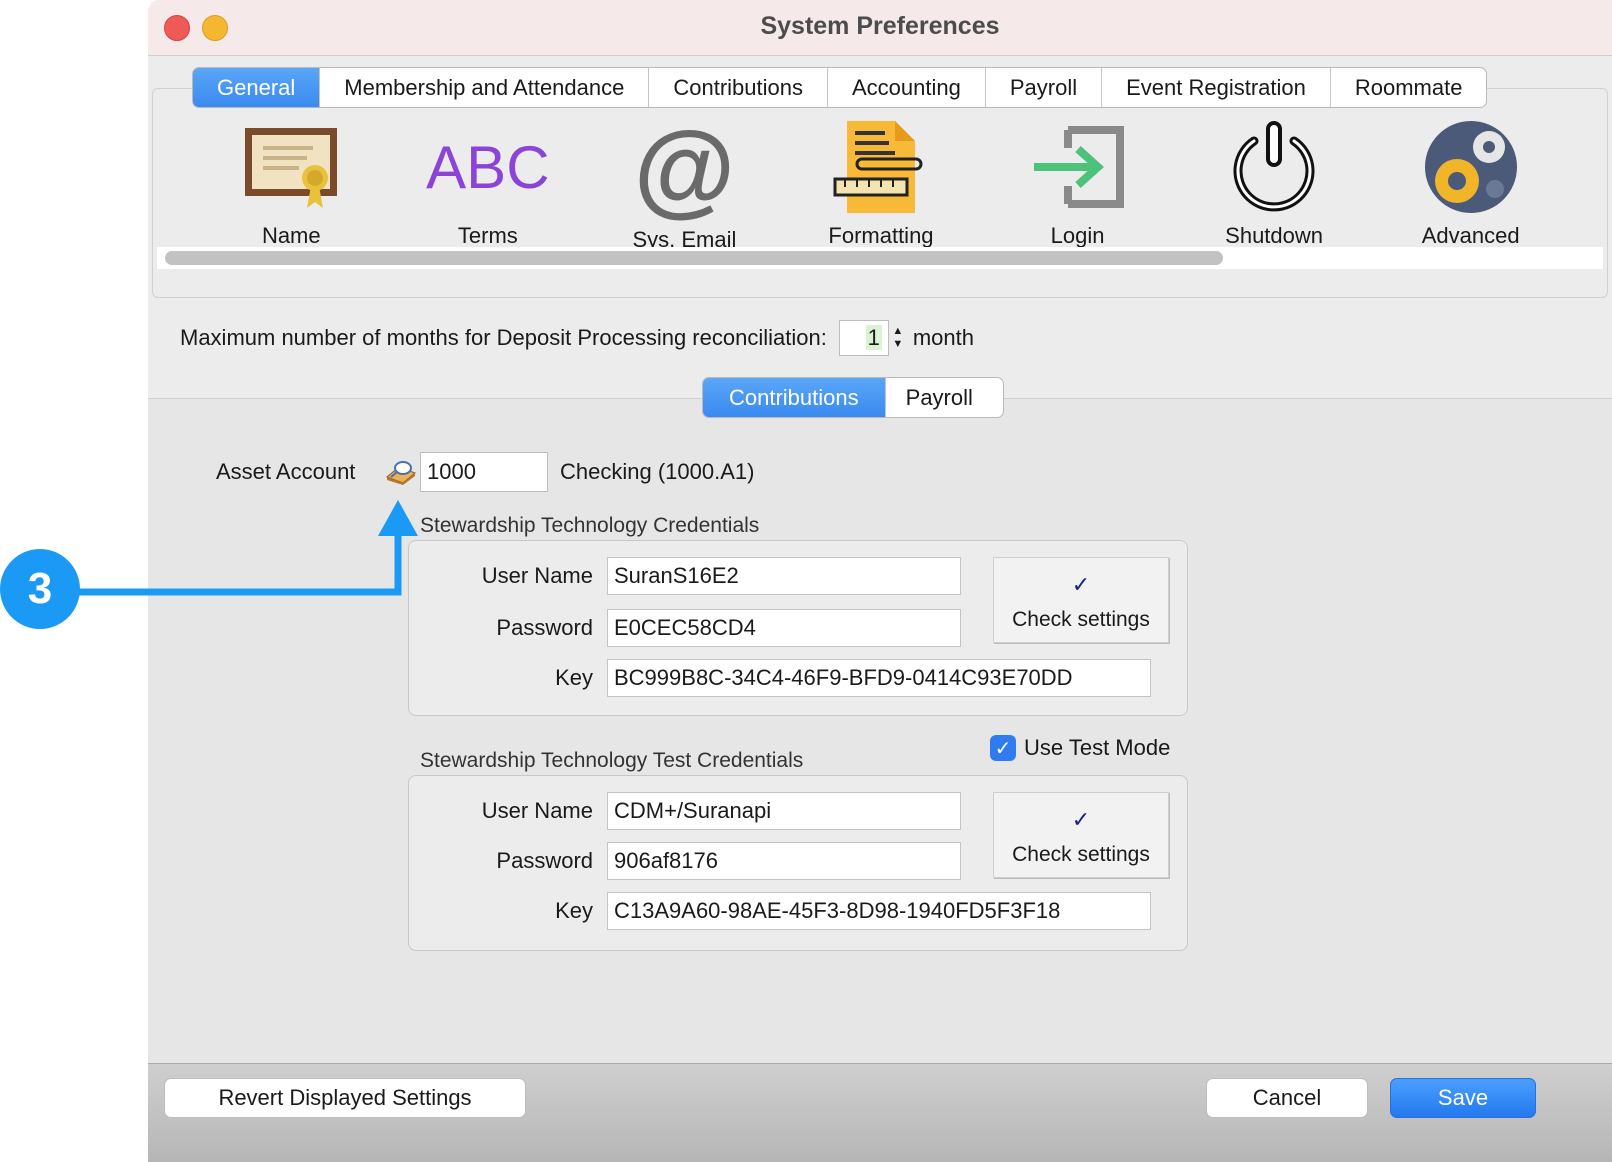  I want to click on use-test-mode-toggle: ✓ Use Test Mode, so click(1080, 748).